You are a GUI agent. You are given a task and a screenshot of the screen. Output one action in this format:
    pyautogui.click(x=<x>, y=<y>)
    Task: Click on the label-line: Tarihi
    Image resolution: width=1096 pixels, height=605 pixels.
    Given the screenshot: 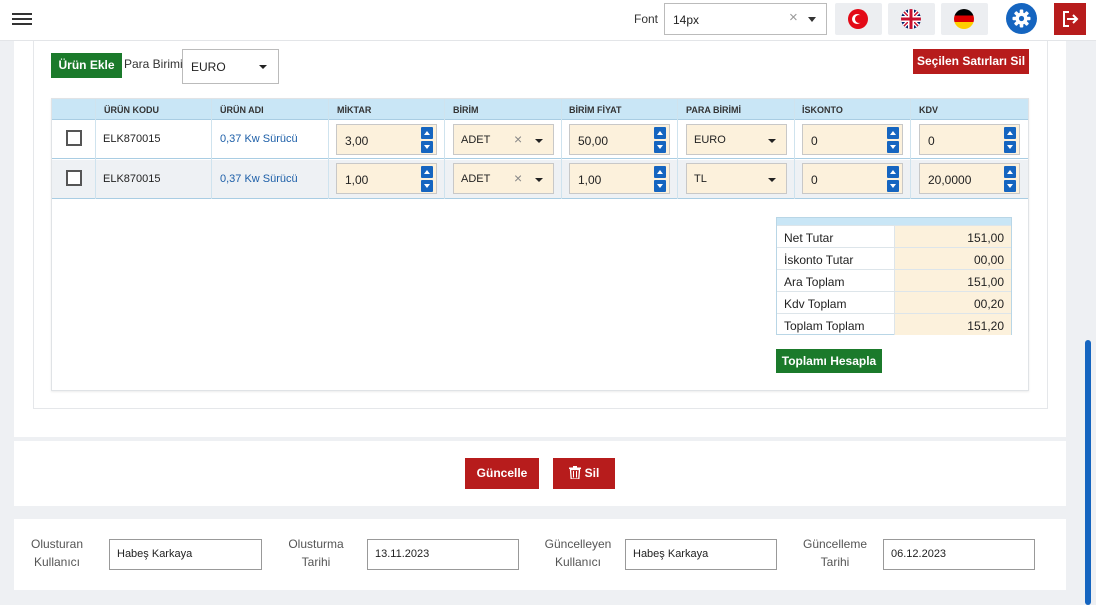 What is the action you would take?
    pyautogui.click(x=835, y=562)
    